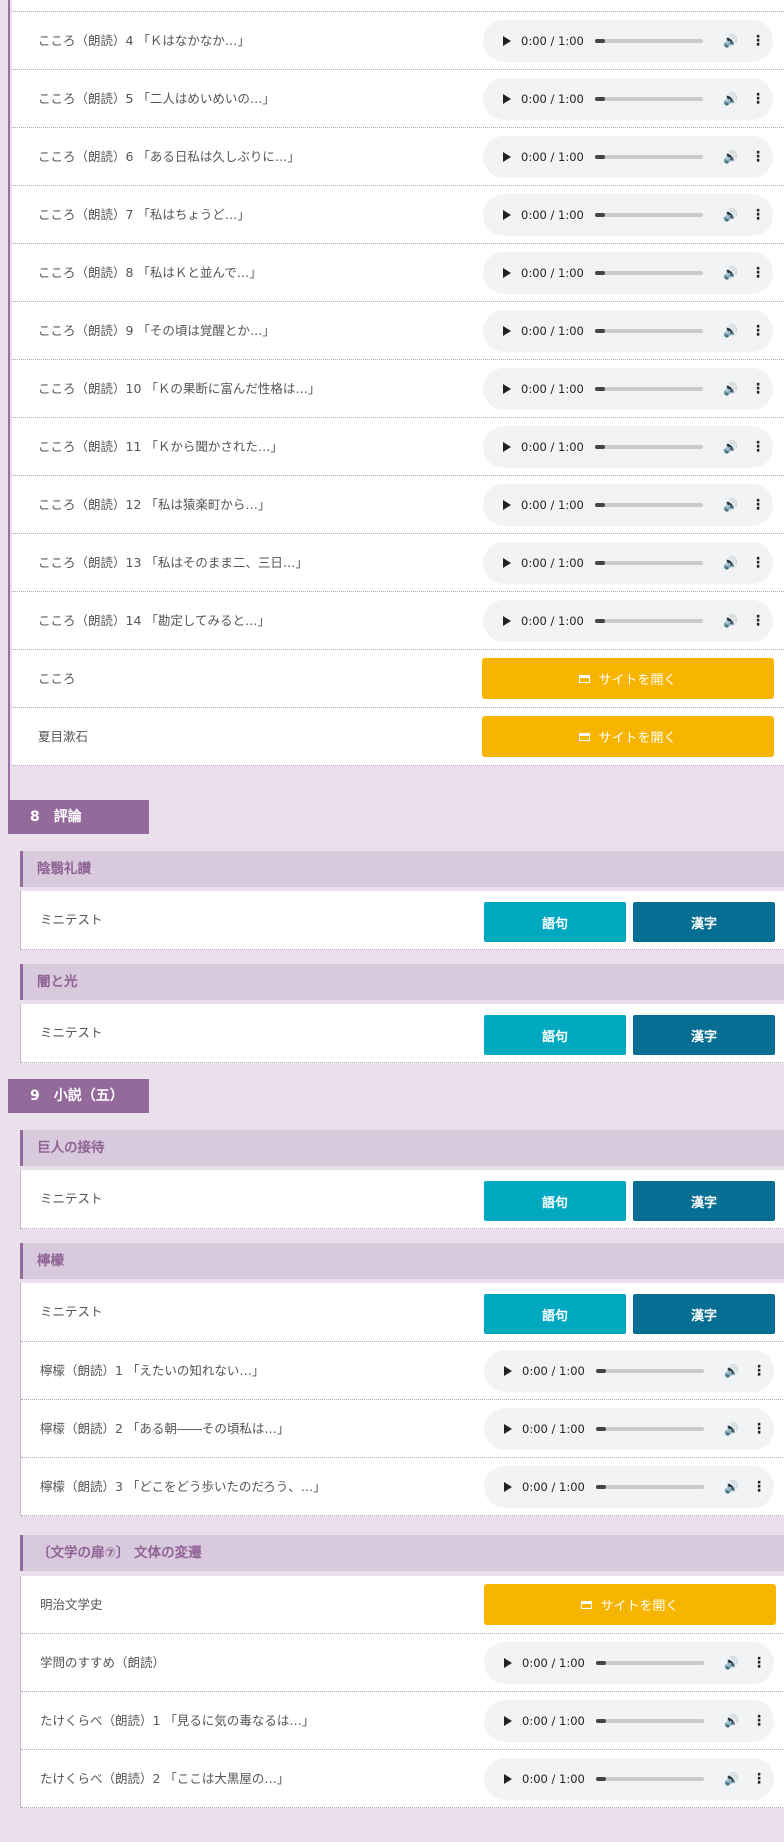  I want to click on list-item: こころ（朗読）4 「Ｋはなかなか…」 0:00 / 1:00 🔊 ⋮, so click(398, 41).